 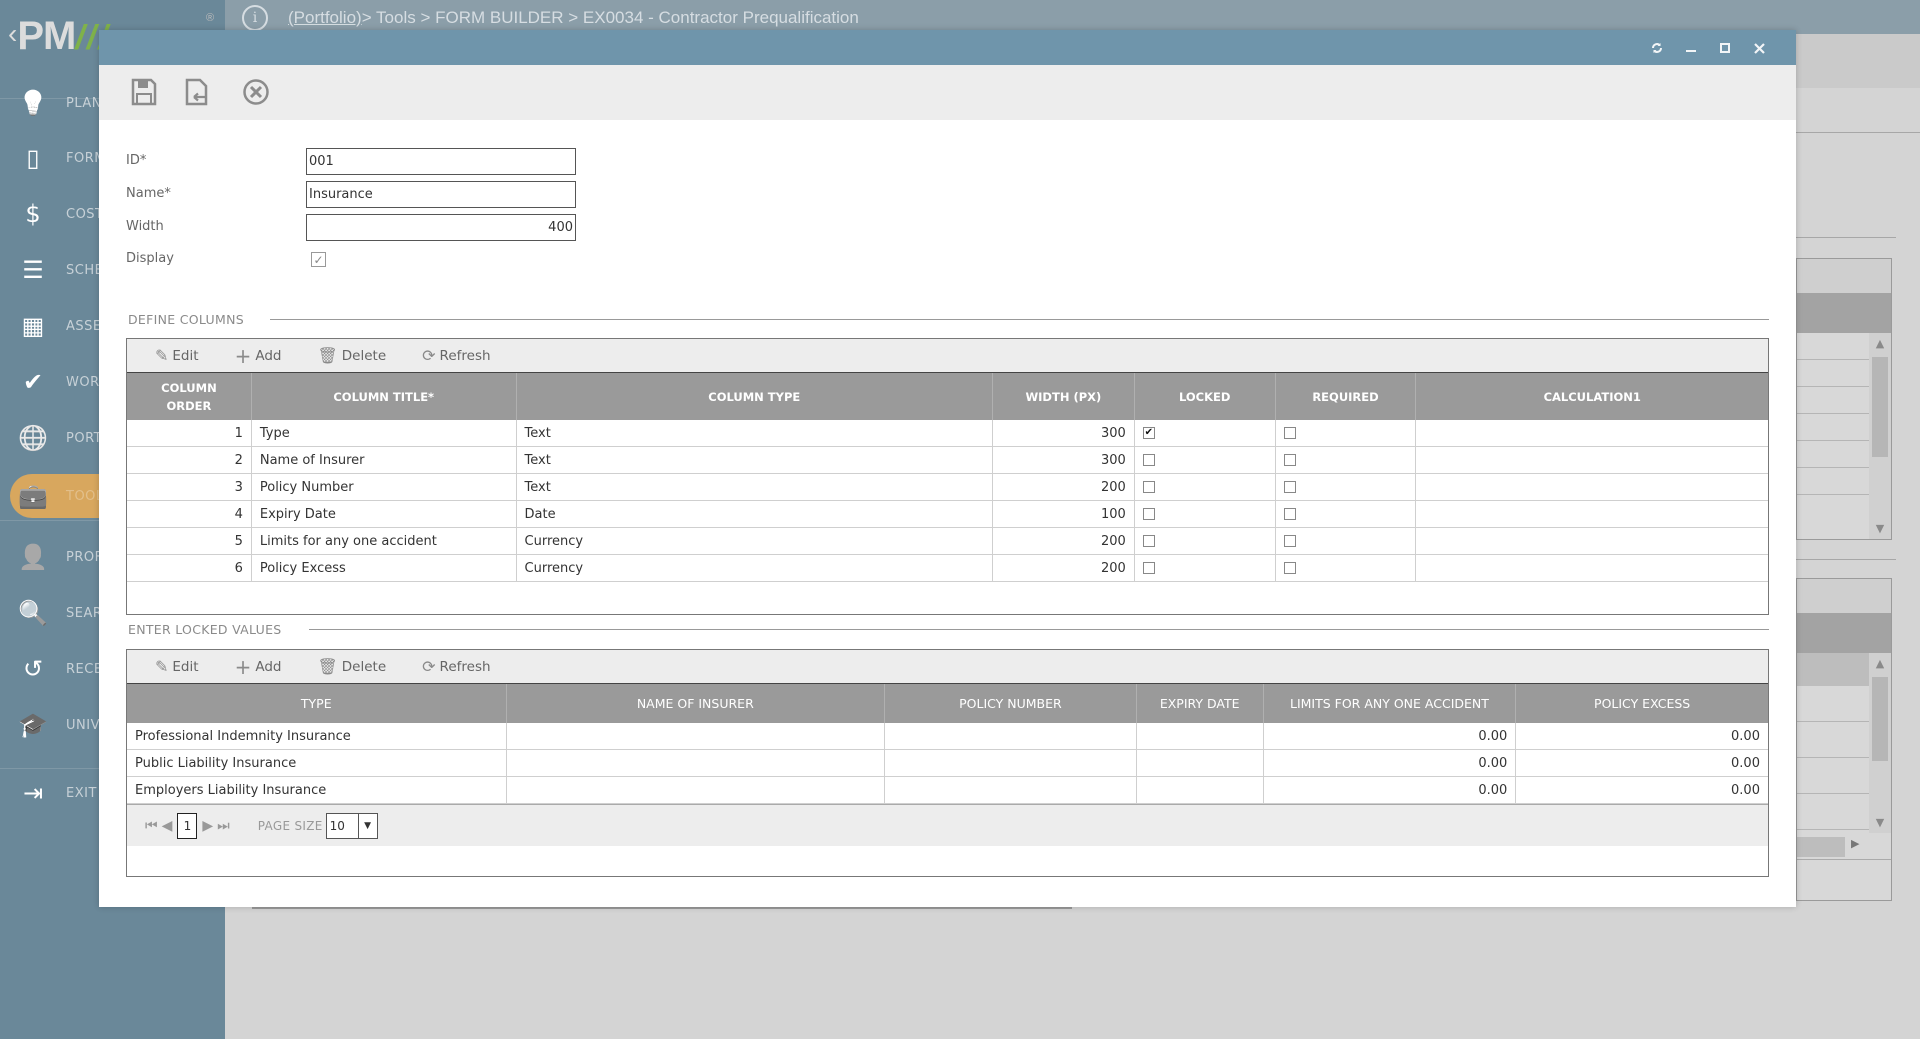 I want to click on delete-button: 🗑 Delete, so click(x=351, y=666).